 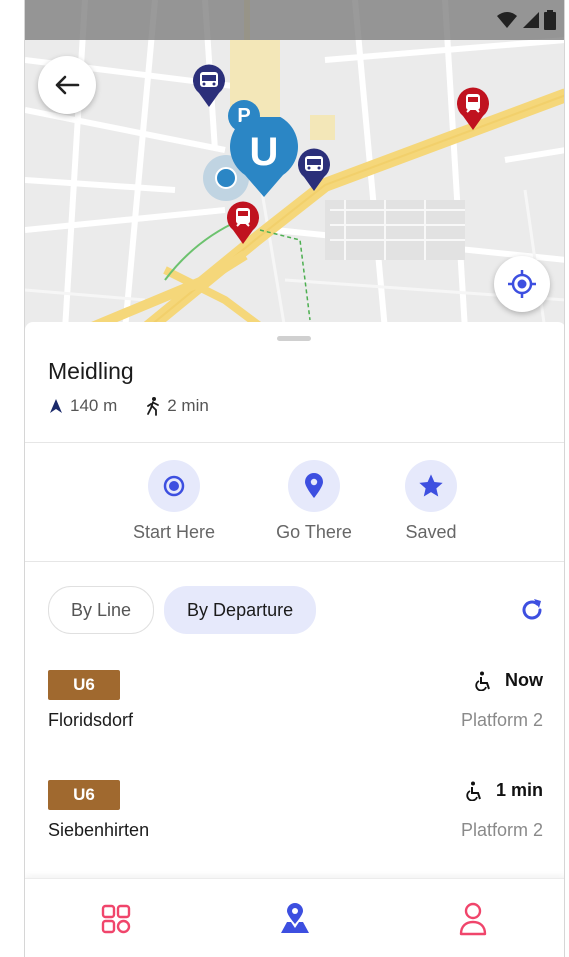 What do you see at coordinates (264, 151) in the screenshot?
I see `selected-station-marker-label: U` at bounding box center [264, 151].